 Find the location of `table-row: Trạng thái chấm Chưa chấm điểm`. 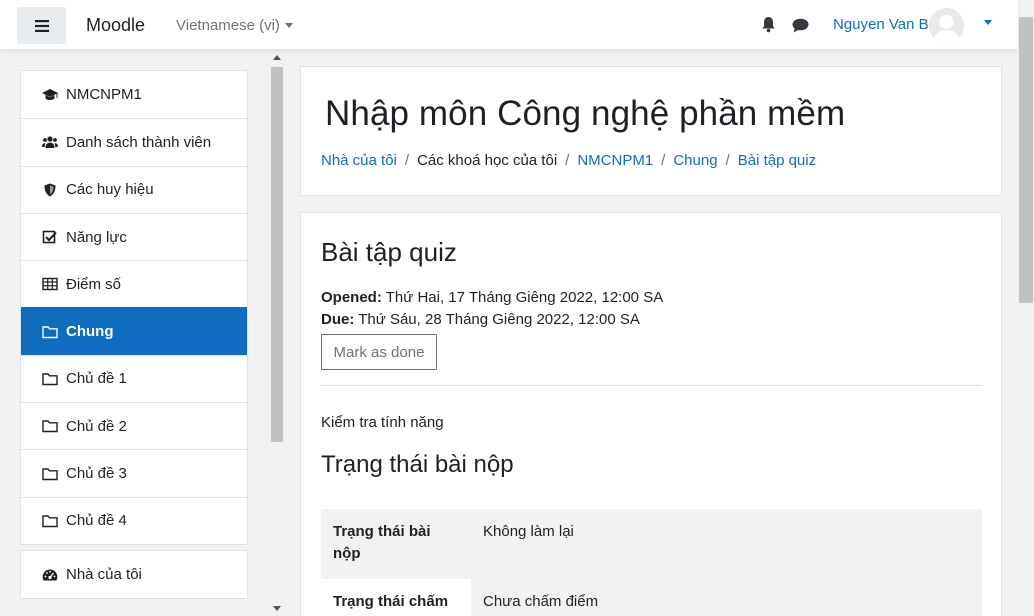

table-row: Trạng thái chấm Chưa chấm điểm is located at coordinates (651, 597).